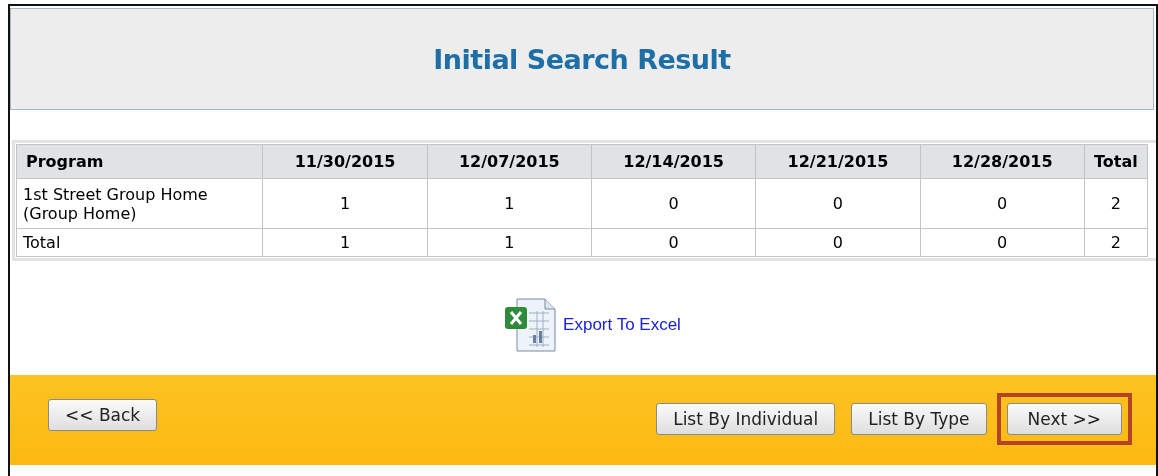  Describe the element at coordinates (919, 419) in the screenshot. I see `footer-button: List By Type` at that location.